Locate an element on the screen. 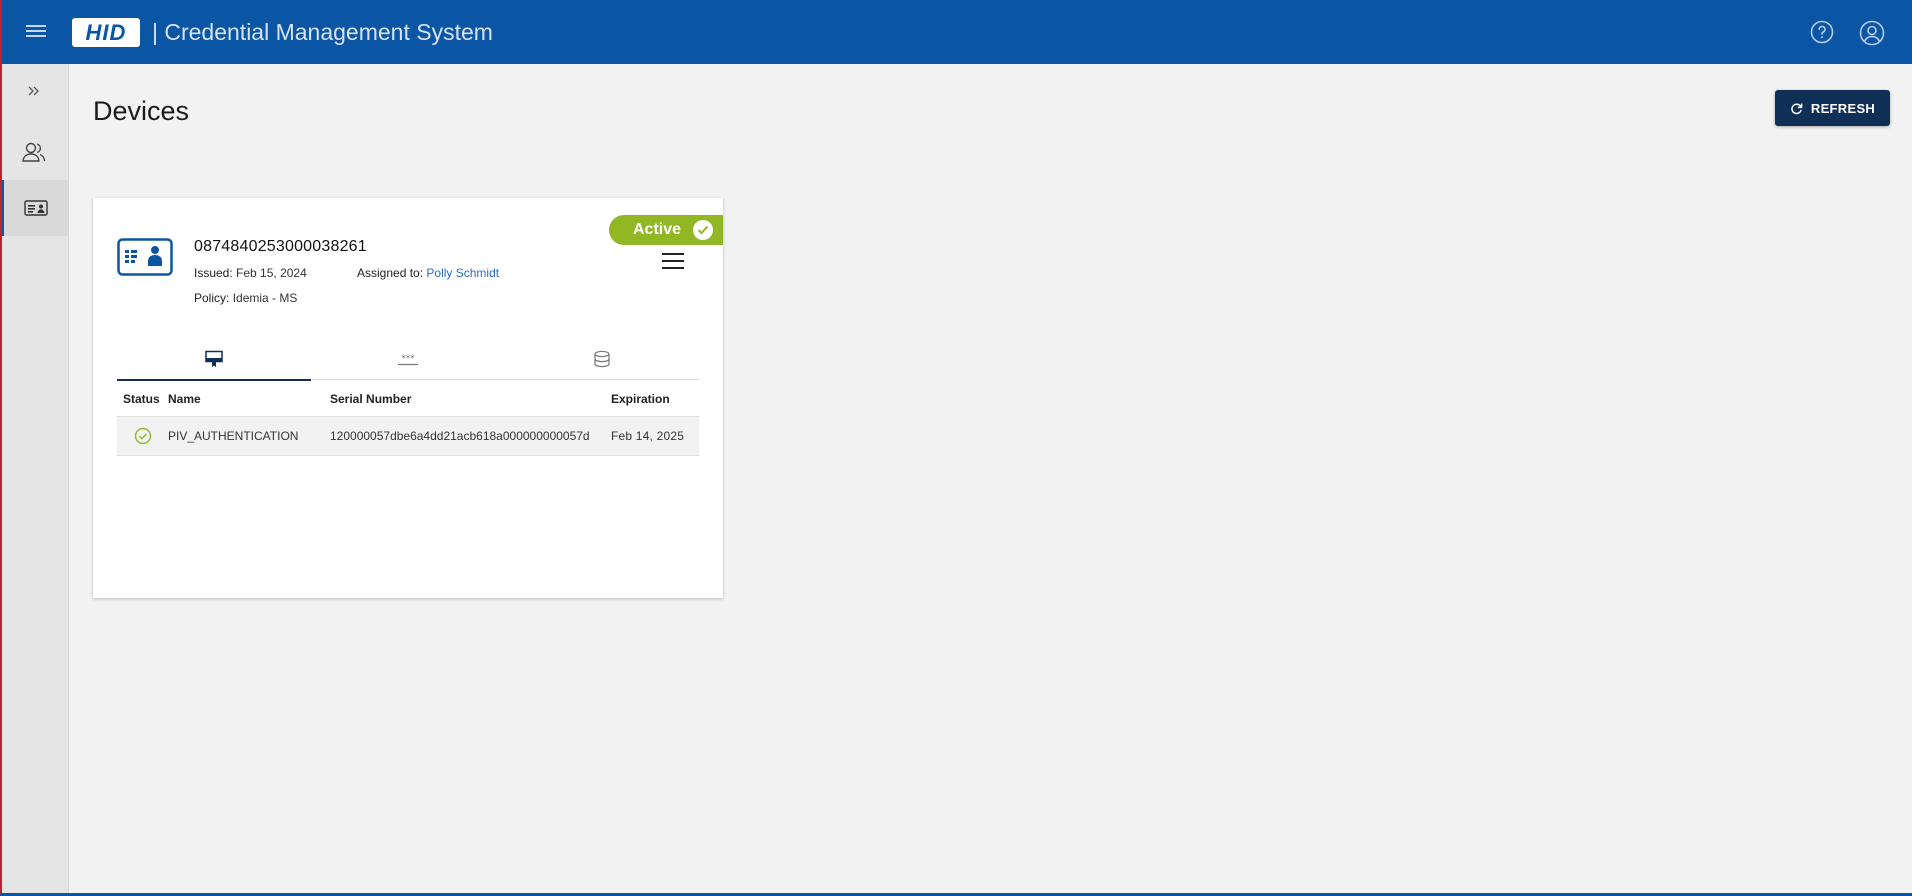 The image size is (1912, 896). assigned-to: Assigned to: Polly Schmidt is located at coordinates (428, 273).